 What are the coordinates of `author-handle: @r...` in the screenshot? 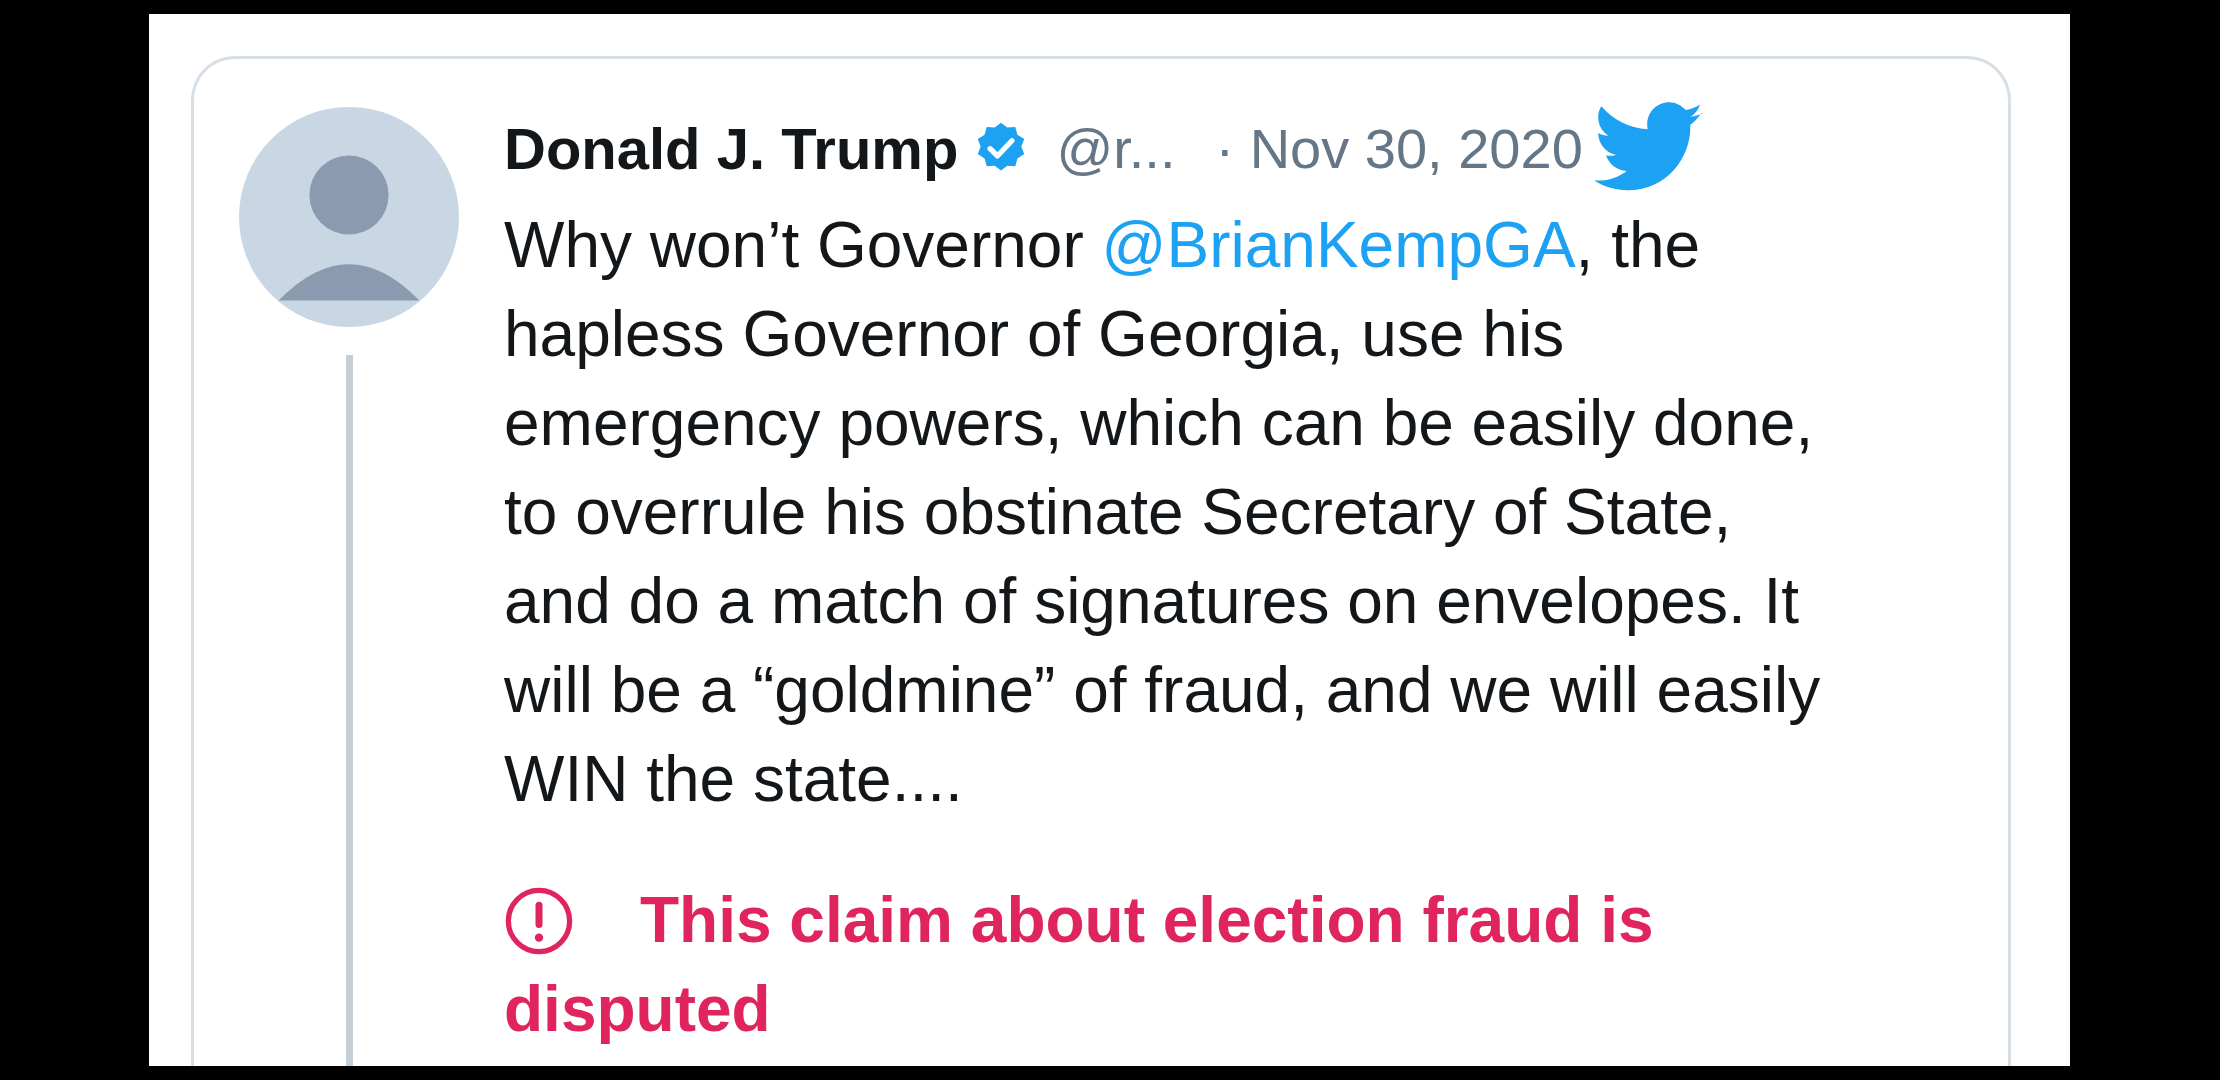 It's located at (1116, 148).